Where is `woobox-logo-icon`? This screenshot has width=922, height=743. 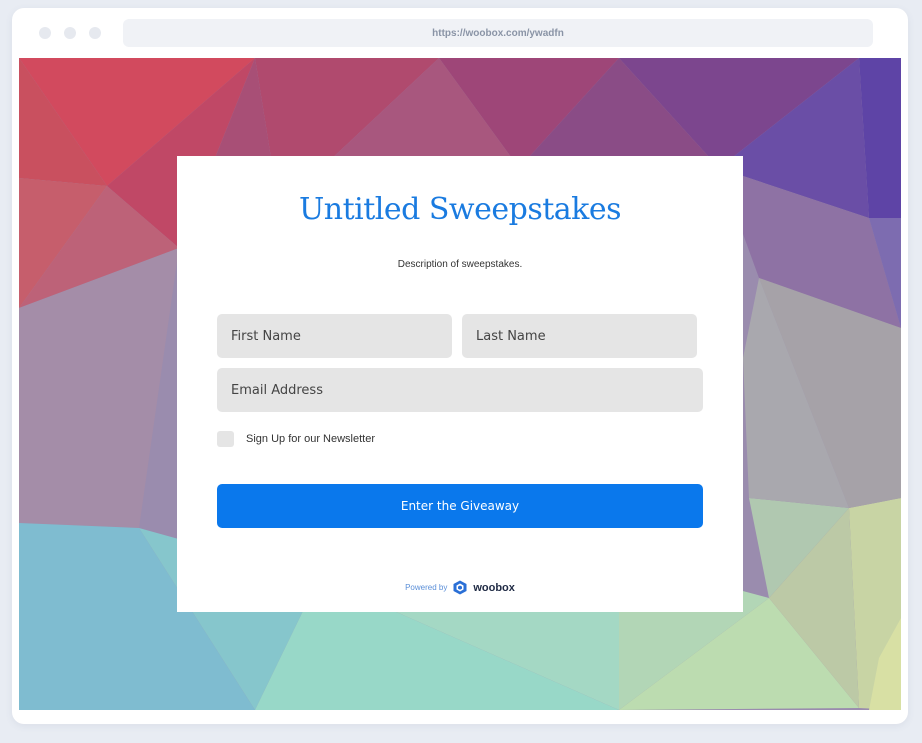 woobox-logo-icon is located at coordinates (460, 587).